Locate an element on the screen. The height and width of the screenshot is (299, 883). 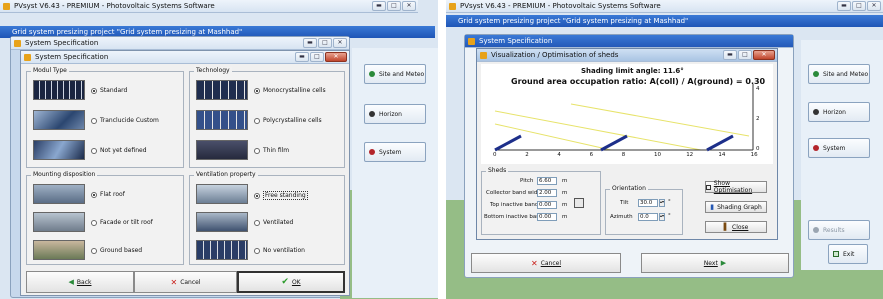
horizon-icon is located at coordinates (816, 112).